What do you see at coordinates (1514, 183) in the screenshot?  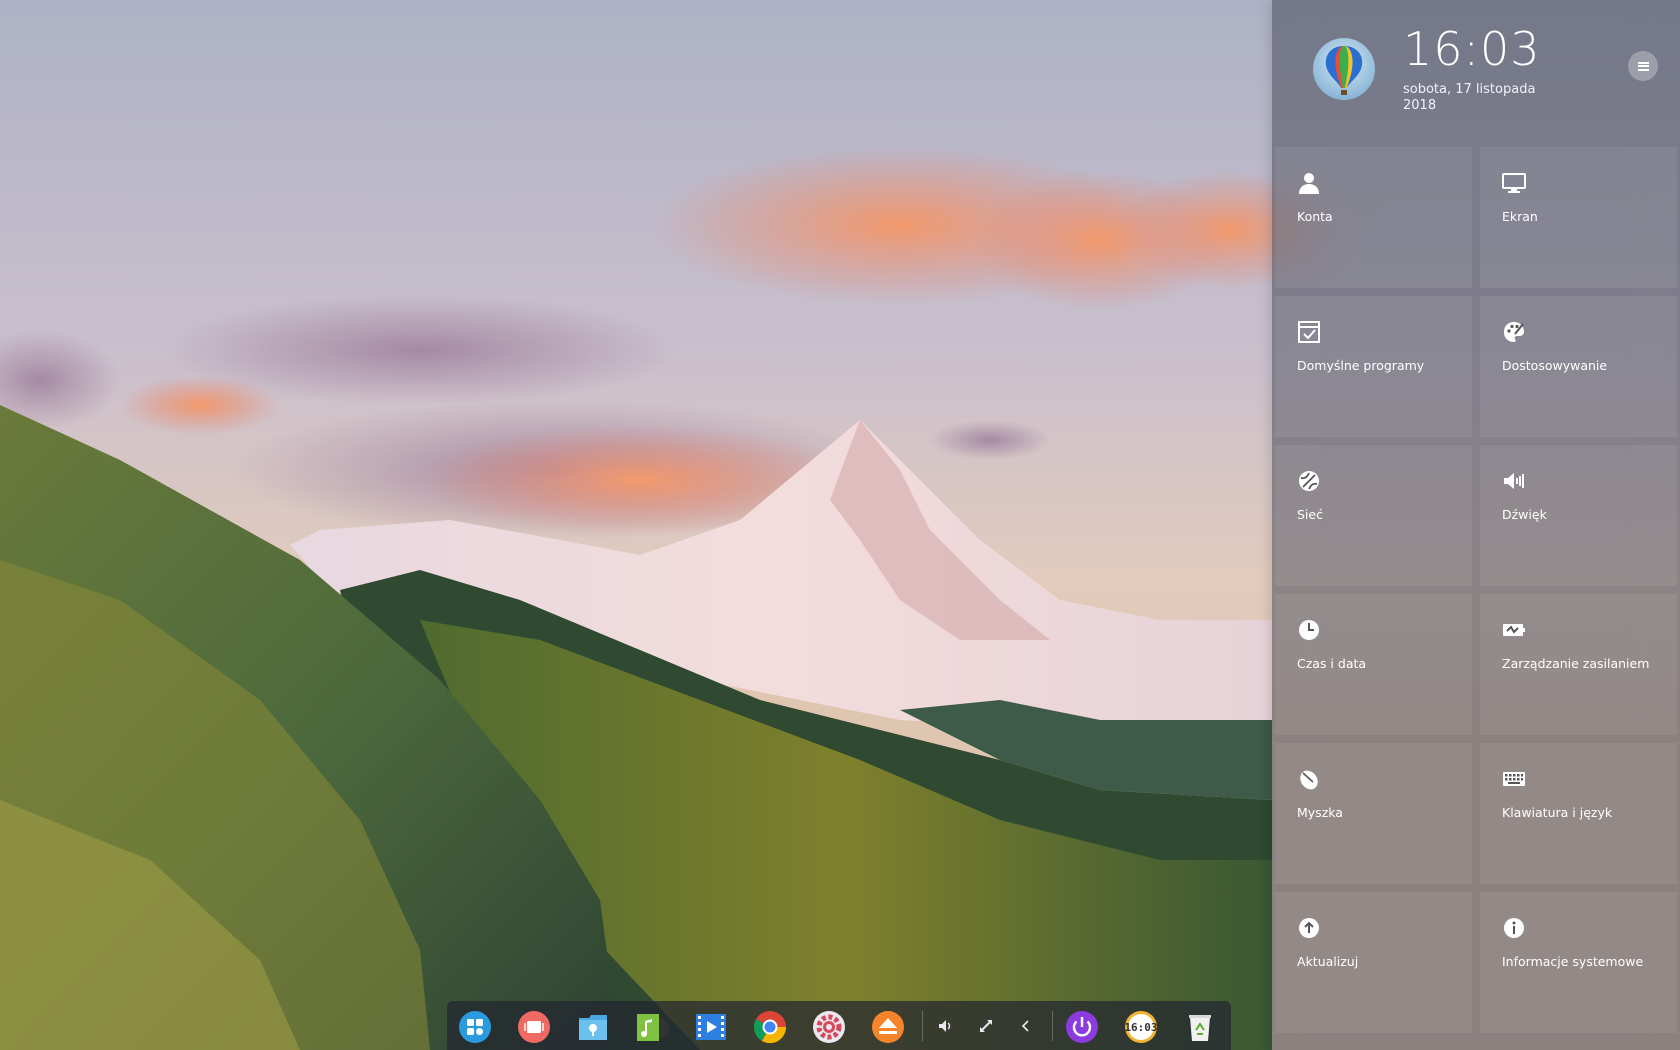 I see `monitor-icon` at bounding box center [1514, 183].